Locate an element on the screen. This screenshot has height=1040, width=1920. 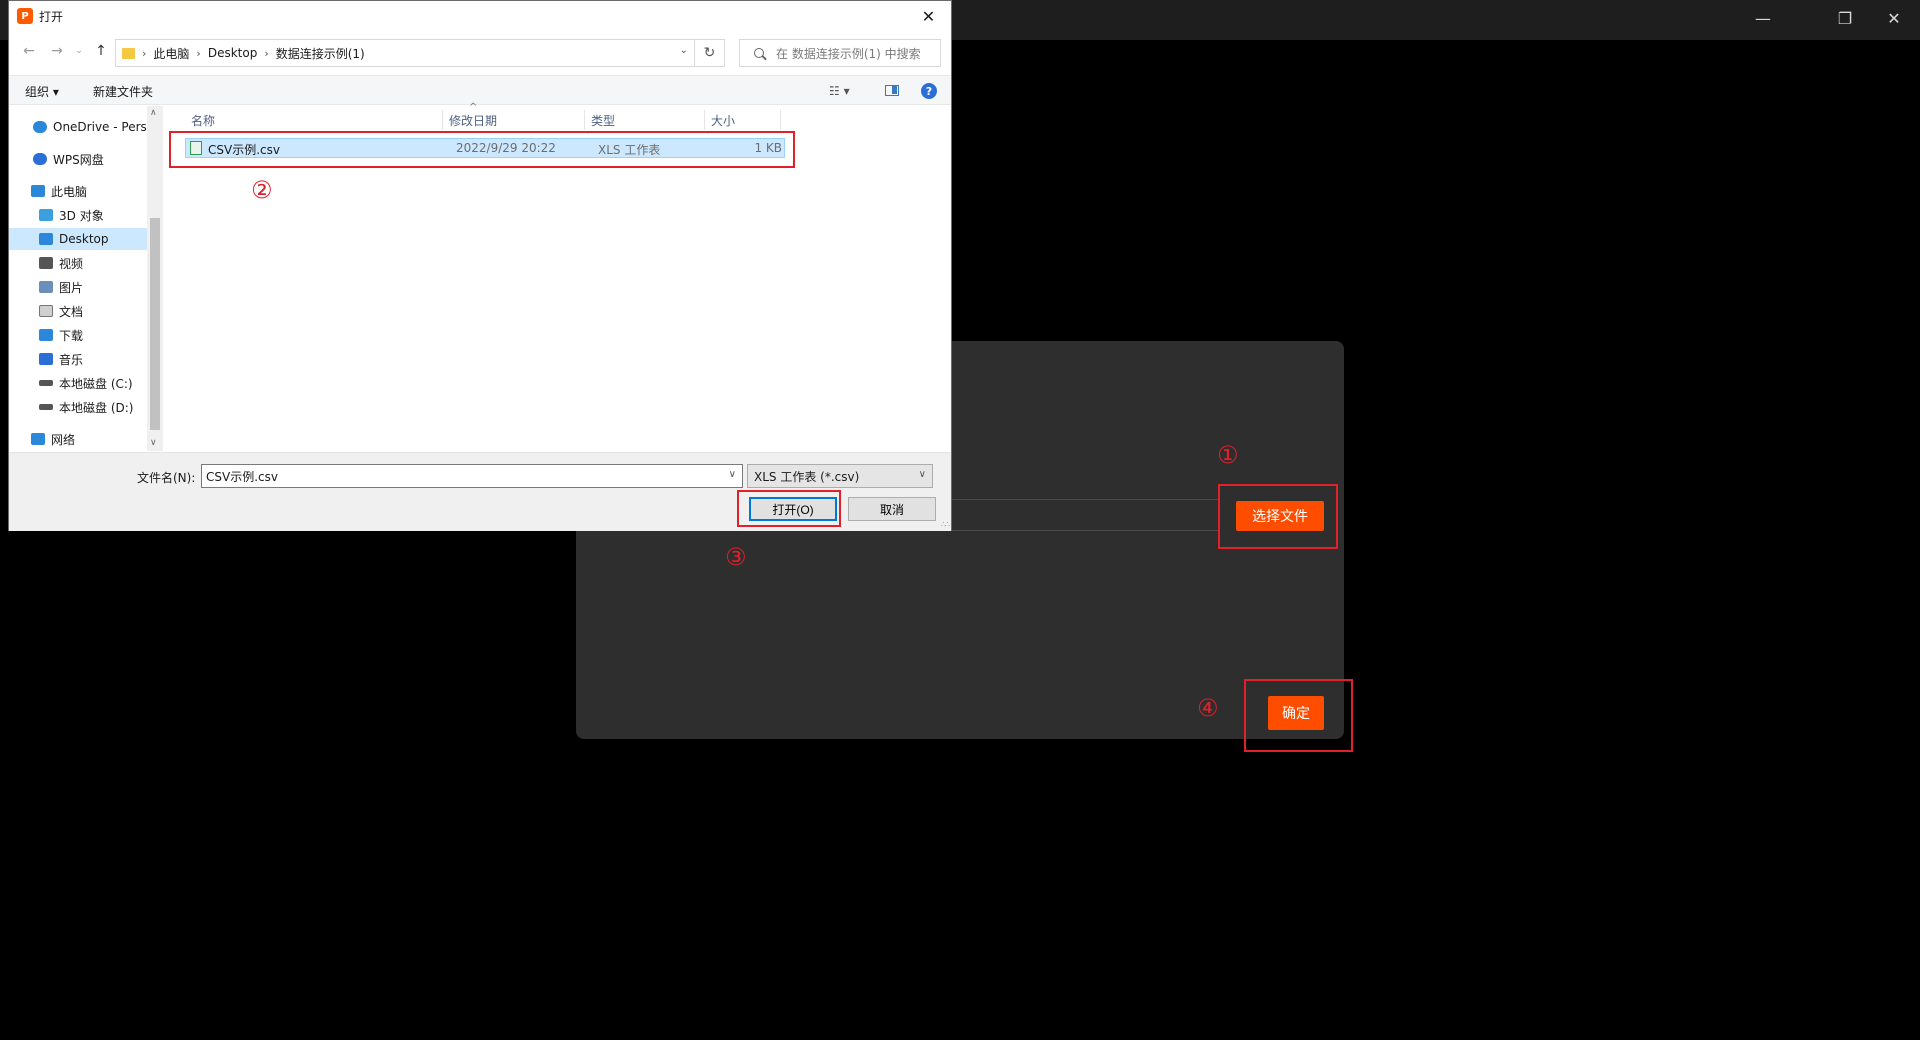
sidebar-item-3d-objects: 3D 对象 is located at coordinates (93, 215).